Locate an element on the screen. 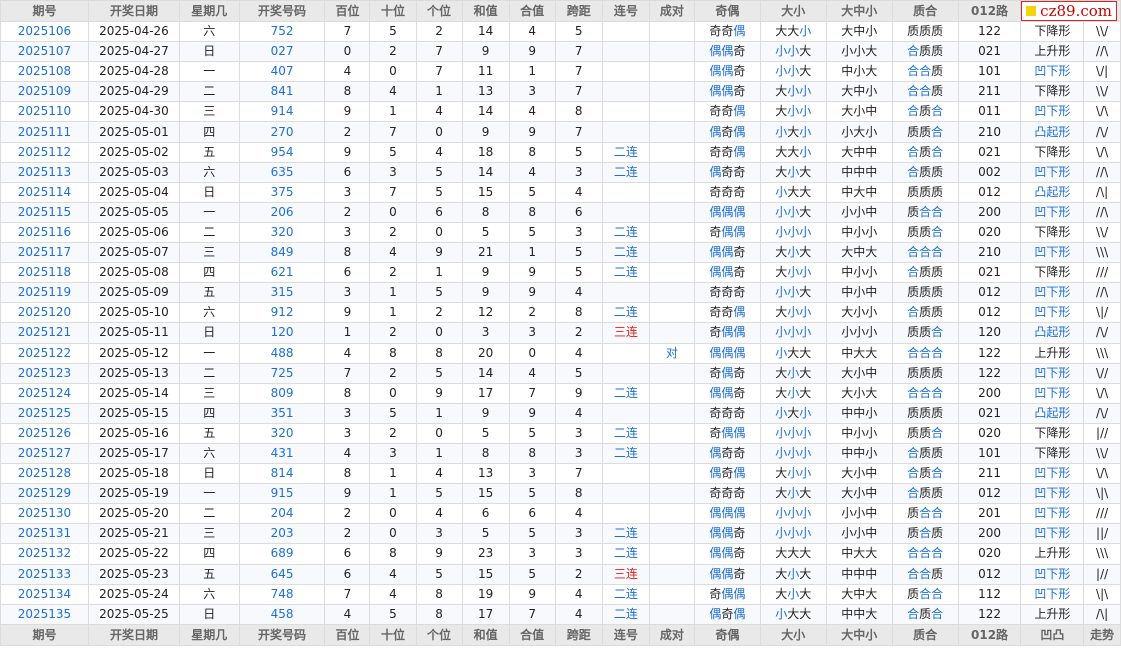 Image resolution: width=1121 pixels, height=648 pixels. issue-cell: 2025110 is located at coordinates (44, 112).